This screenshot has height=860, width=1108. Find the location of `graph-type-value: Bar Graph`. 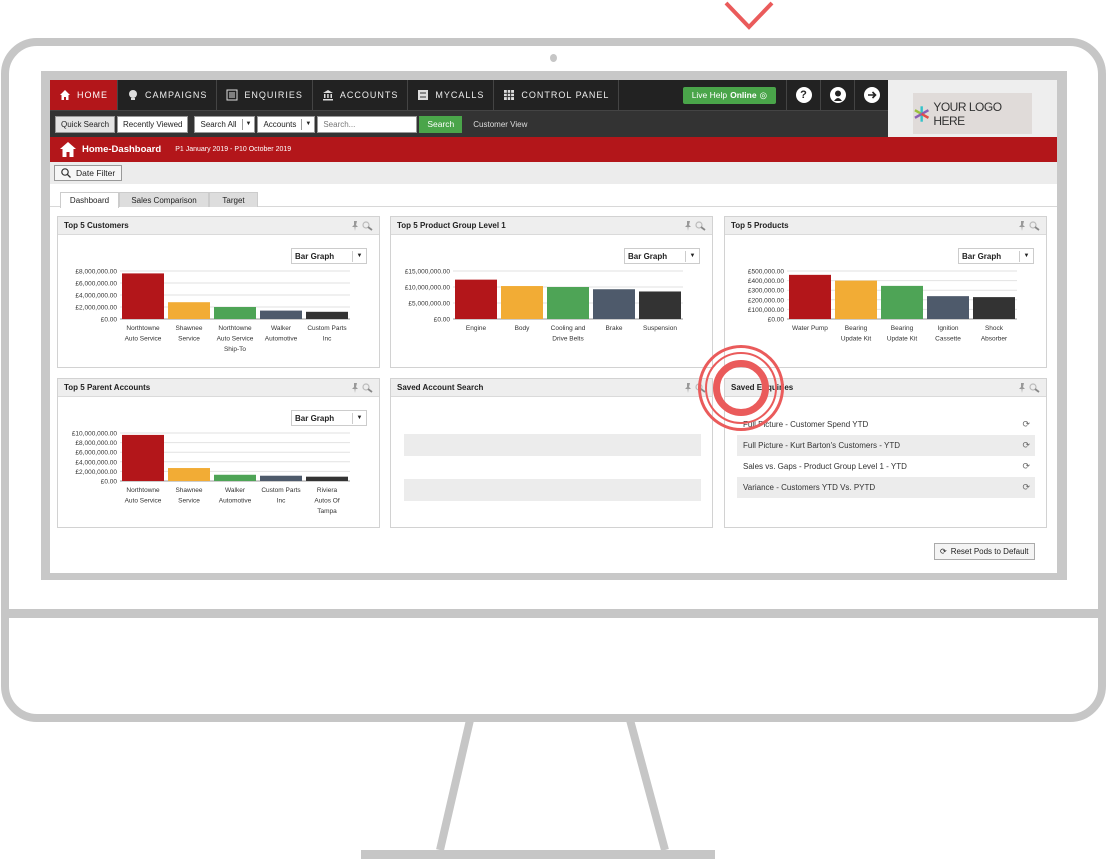

graph-type-value: Bar Graph is located at coordinates (648, 256).